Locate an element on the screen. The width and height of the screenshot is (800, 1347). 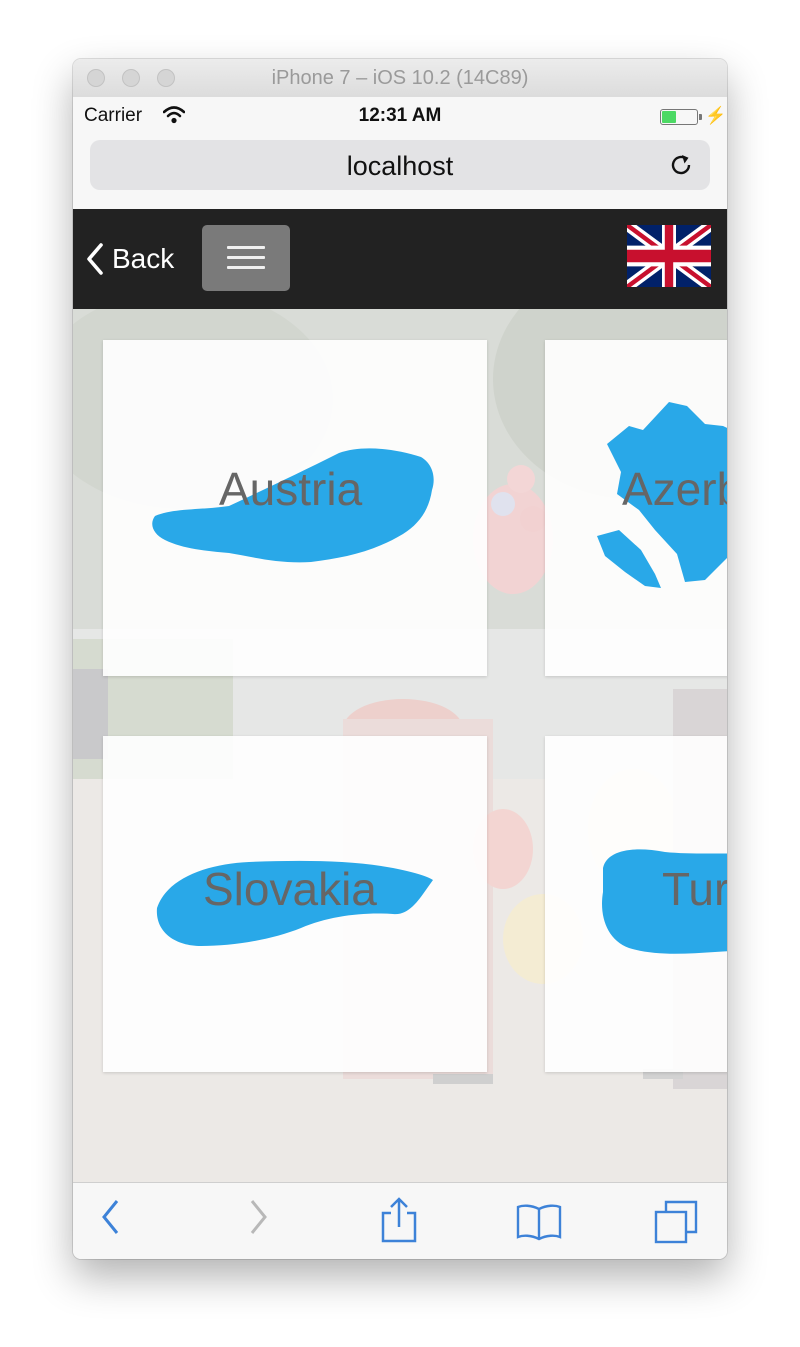
app-navbar: Back is located at coordinates (400, 259).